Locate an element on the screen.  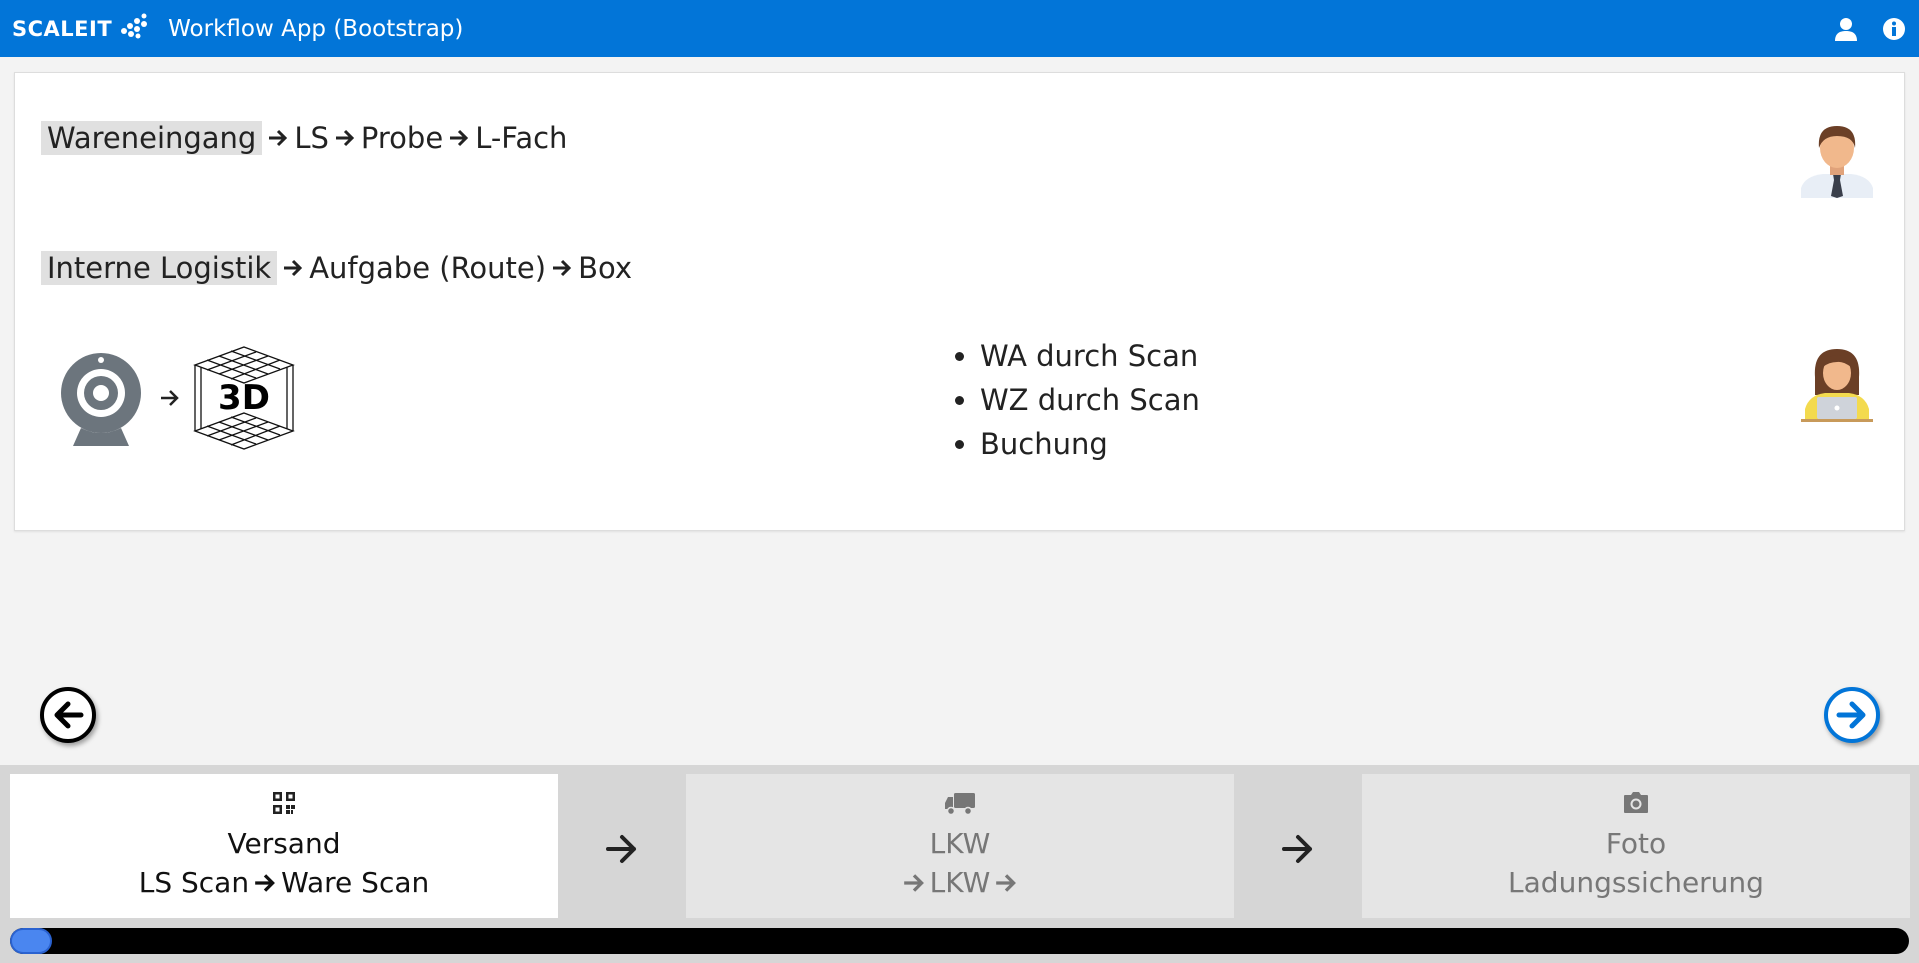
woman-laptop-avatar-icon is located at coordinates (1837, 385).